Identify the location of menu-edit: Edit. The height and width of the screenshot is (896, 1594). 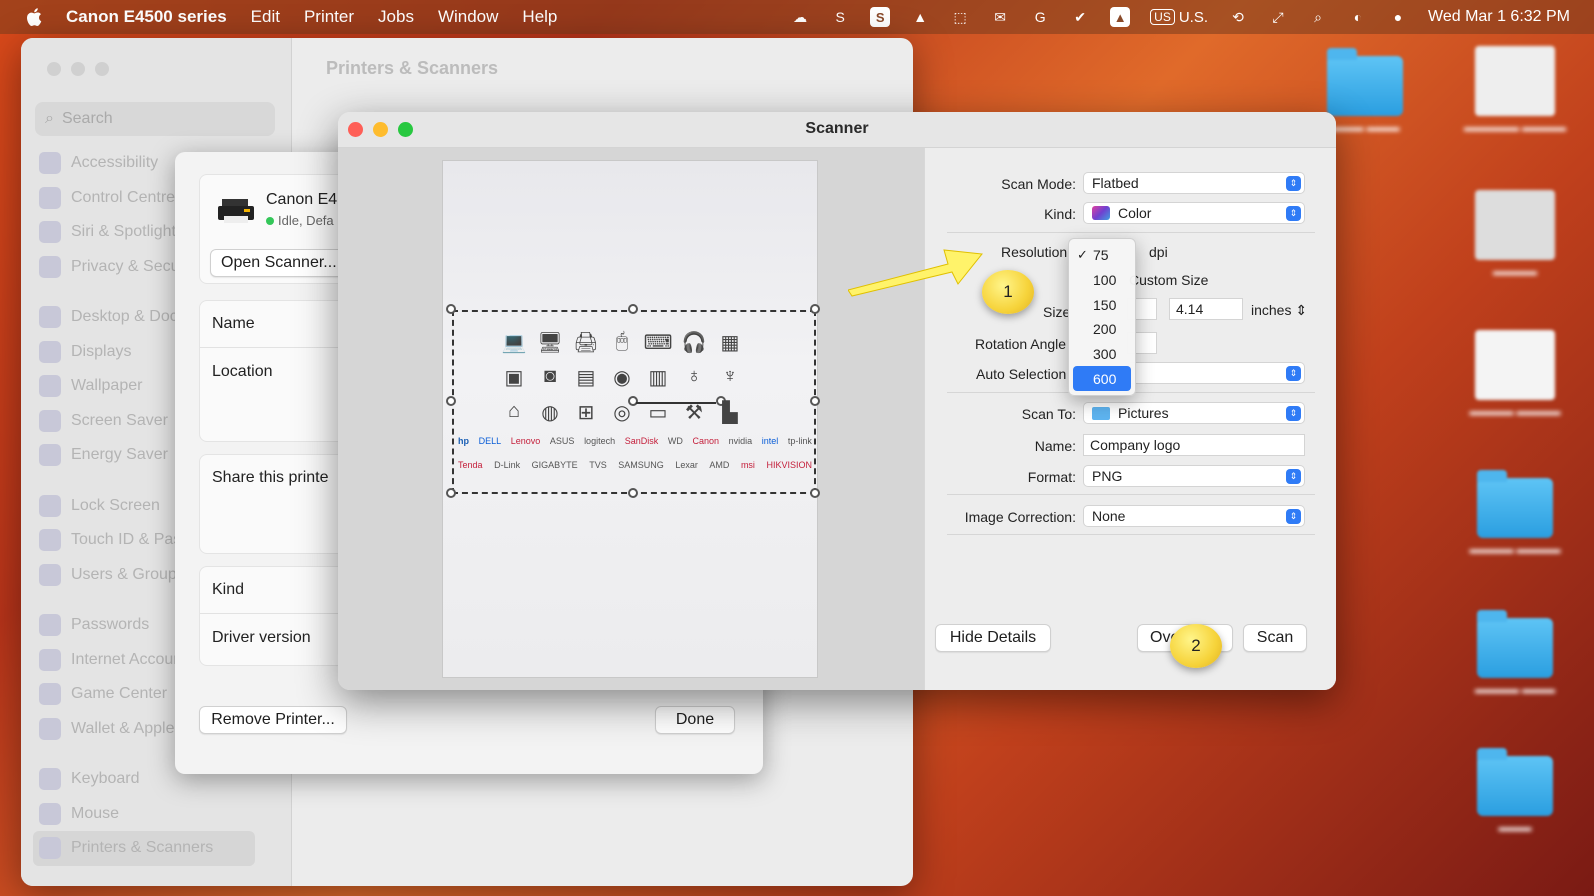
(265, 17).